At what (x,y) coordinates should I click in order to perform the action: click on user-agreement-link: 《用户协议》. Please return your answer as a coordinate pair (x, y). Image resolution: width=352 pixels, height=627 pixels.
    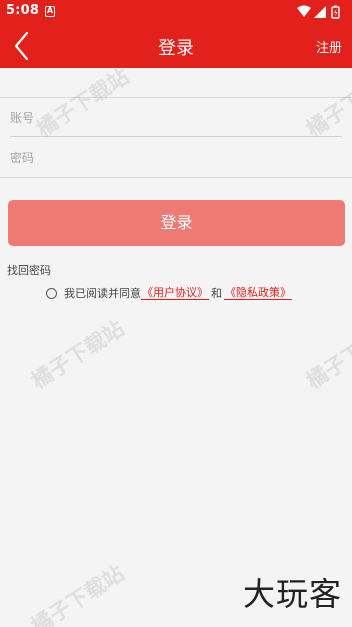
    Looking at the image, I should click on (175, 293).